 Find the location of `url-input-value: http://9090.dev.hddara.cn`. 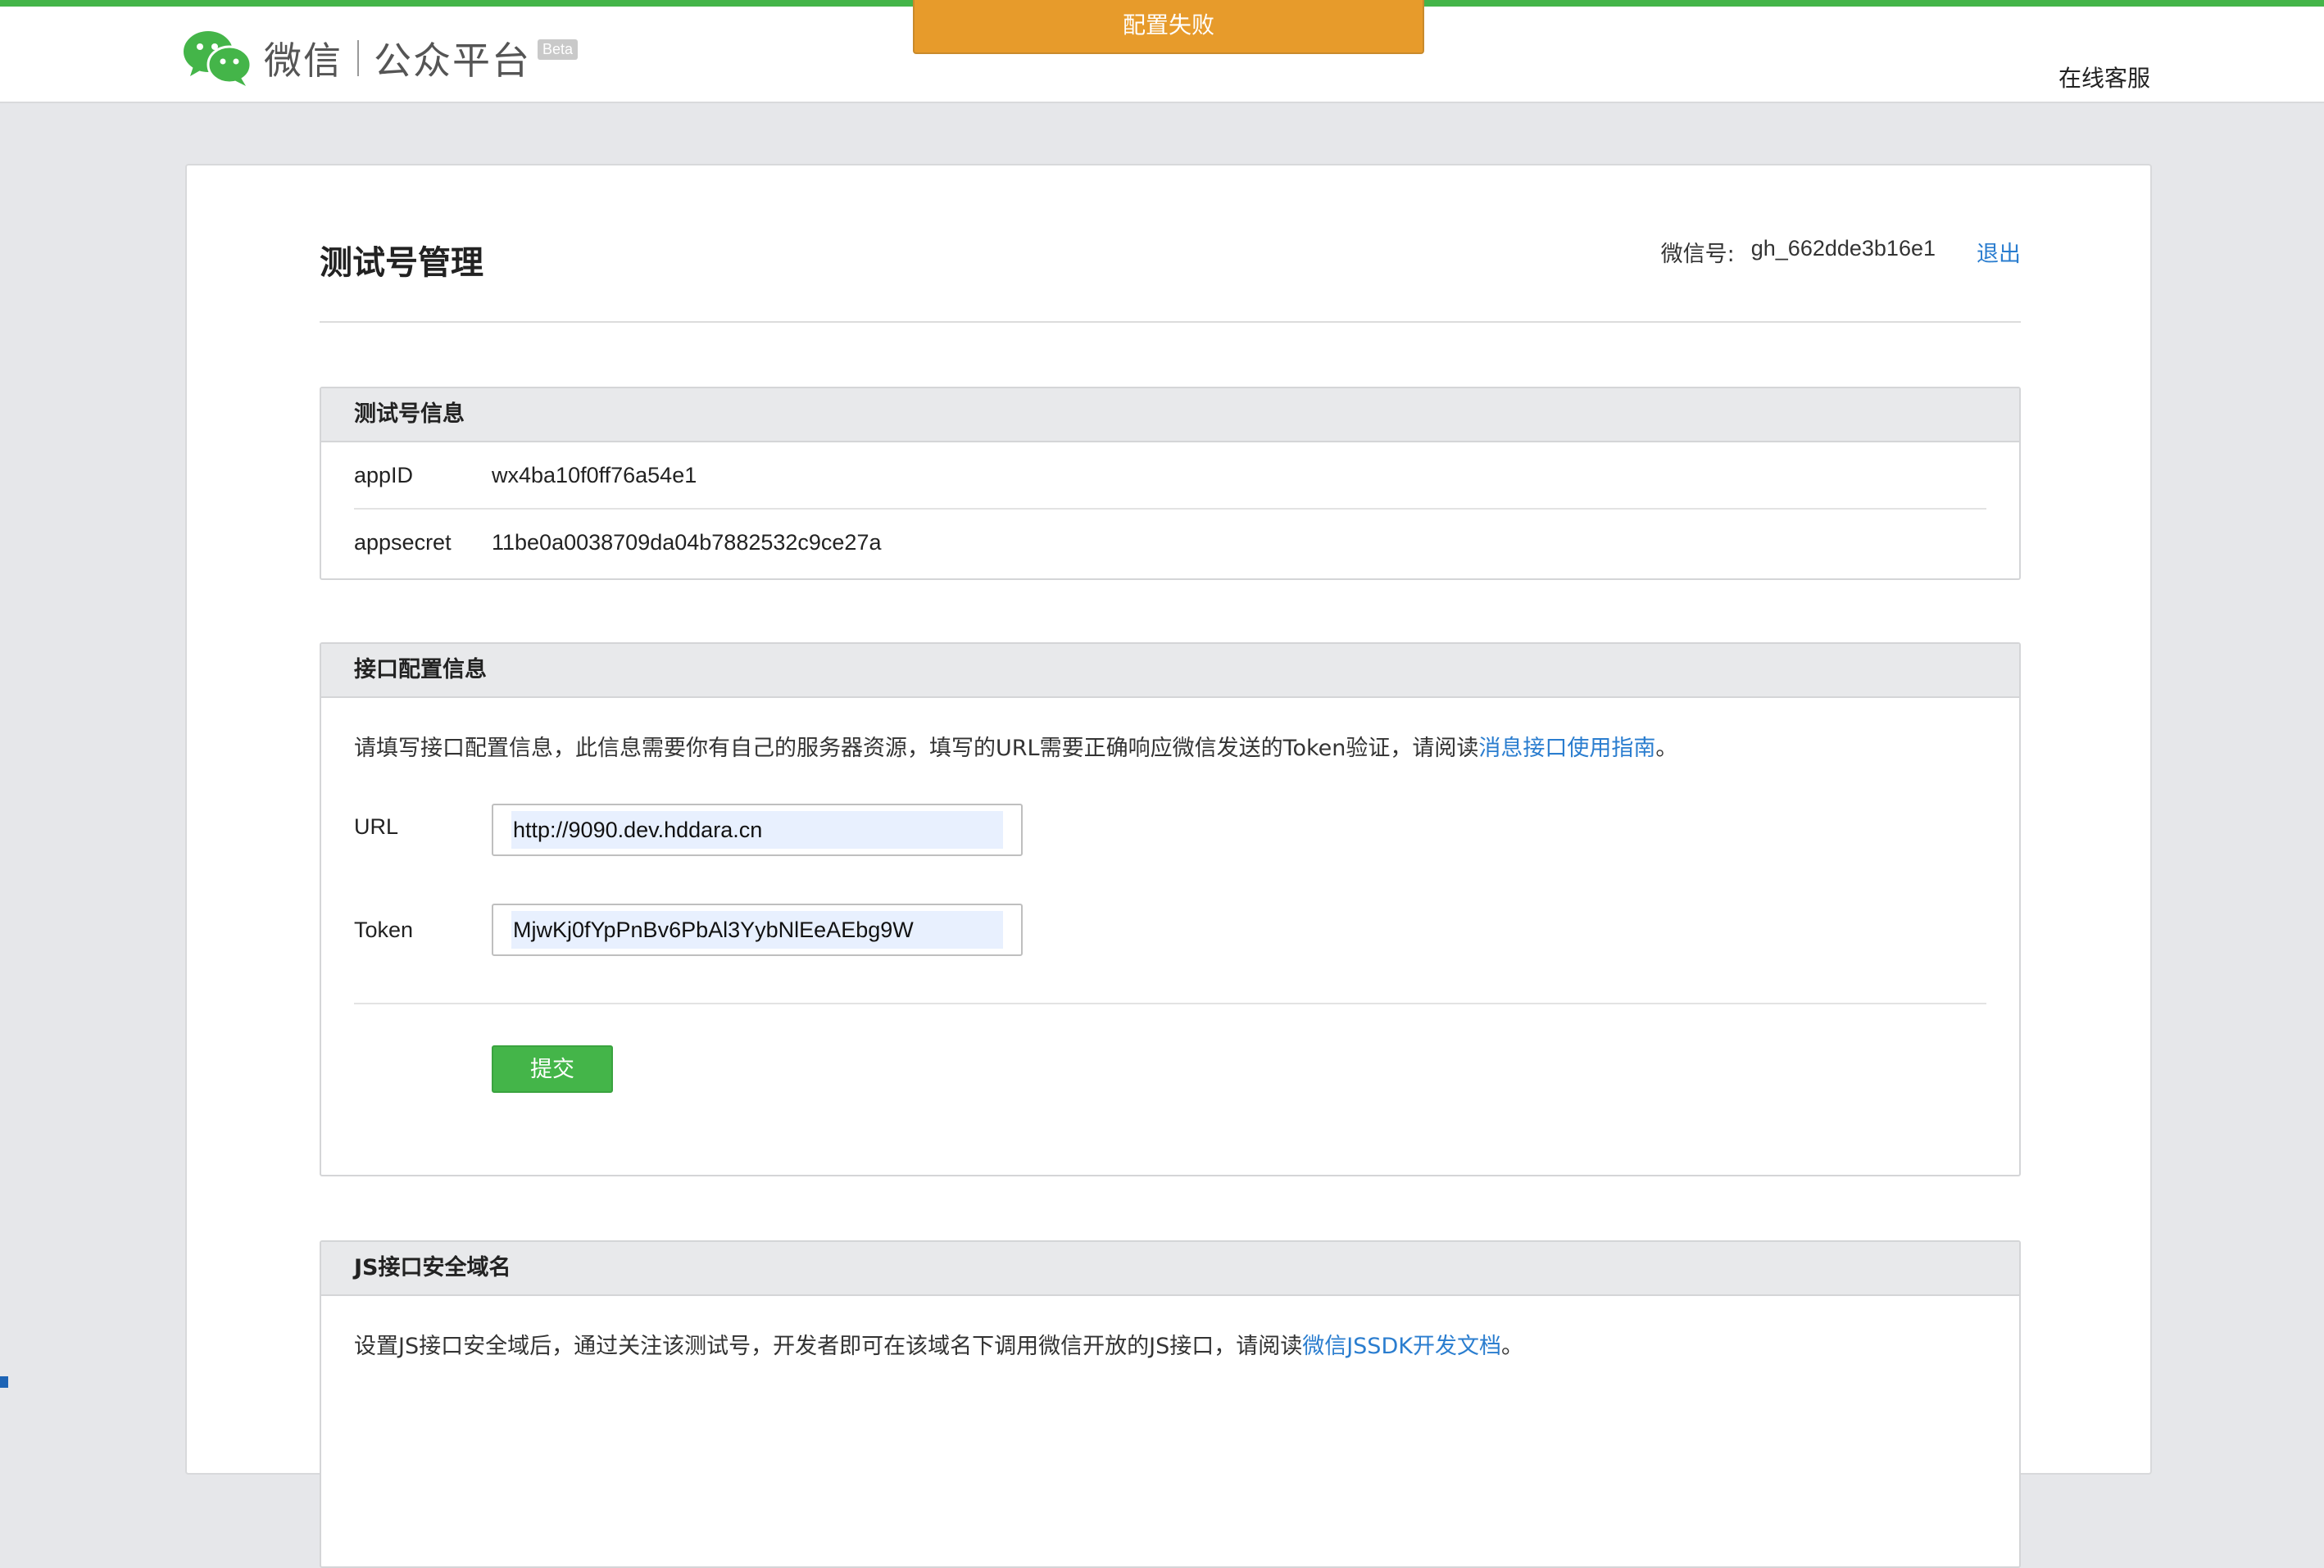

url-input-value: http://9090.dev.hddara.cn is located at coordinates (757, 830).